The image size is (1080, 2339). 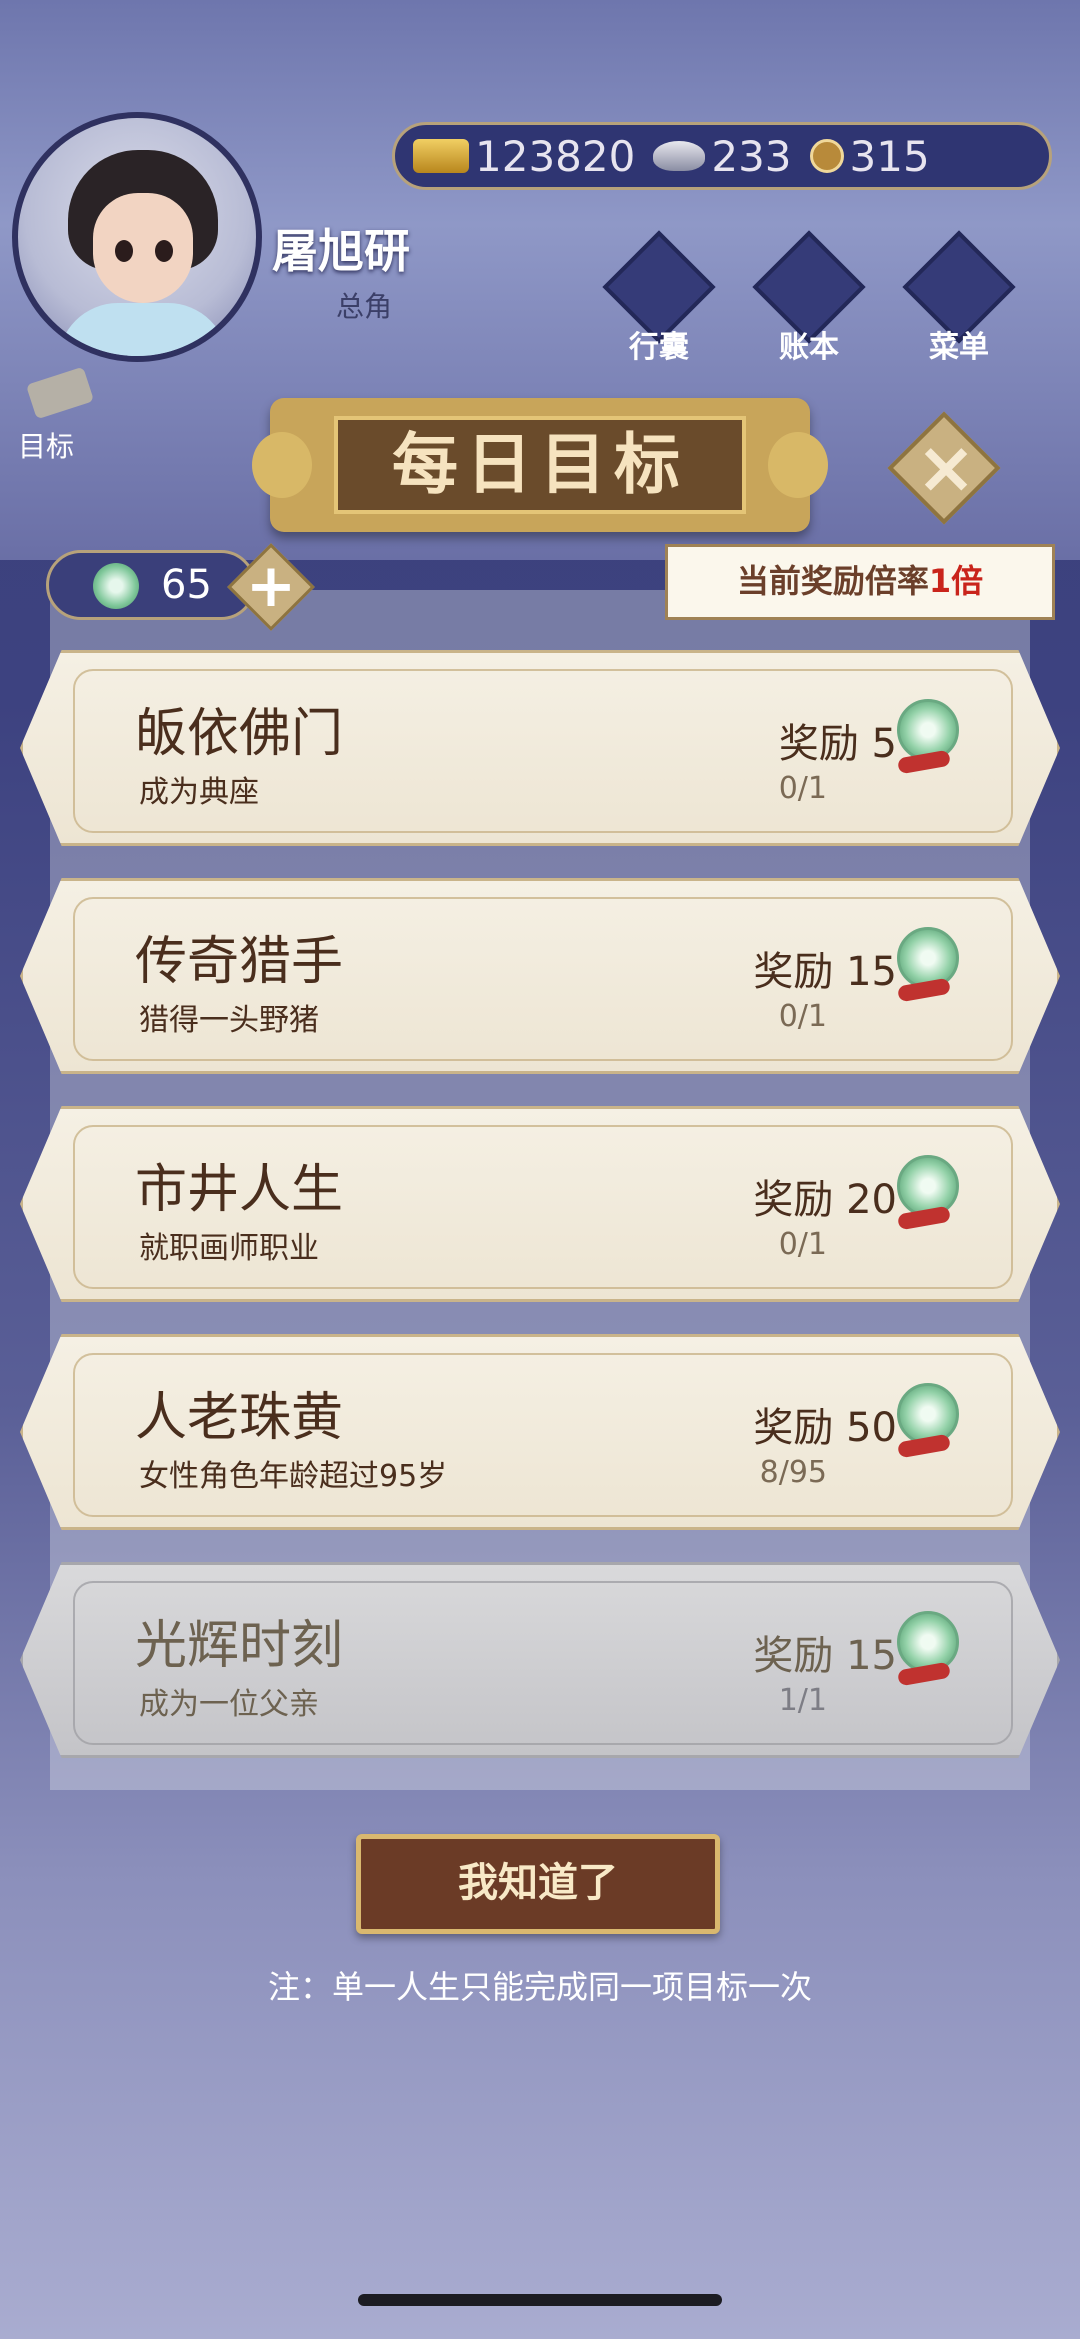 I want to click on multiplier-label: 当前奖励倍率, so click(x=832, y=581).